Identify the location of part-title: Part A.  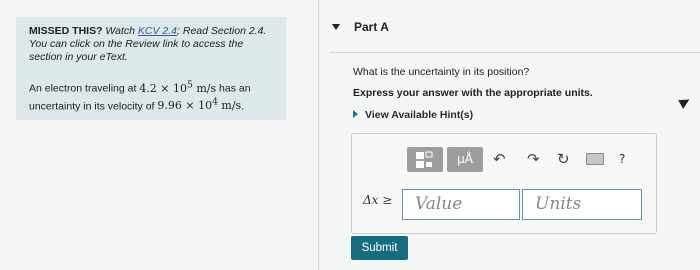
(371, 27).